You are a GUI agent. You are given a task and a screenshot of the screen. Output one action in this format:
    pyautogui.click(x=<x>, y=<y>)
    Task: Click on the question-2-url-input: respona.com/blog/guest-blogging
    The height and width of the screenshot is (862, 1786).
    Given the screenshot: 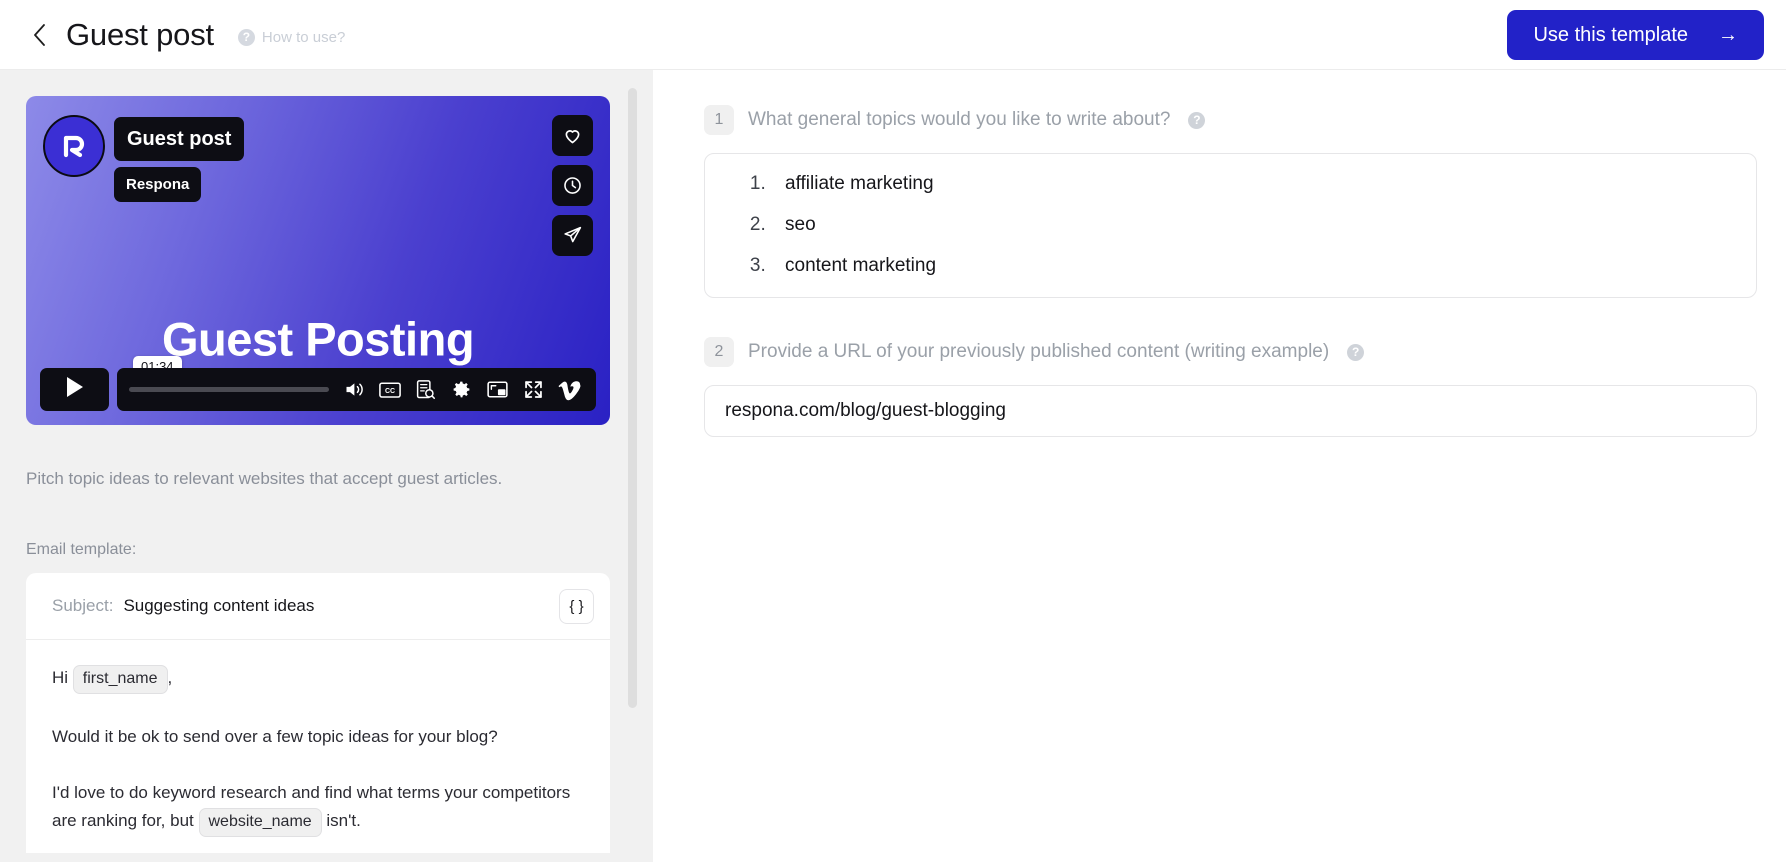 What is the action you would take?
    pyautogui.click(x=1230, y=411)
    